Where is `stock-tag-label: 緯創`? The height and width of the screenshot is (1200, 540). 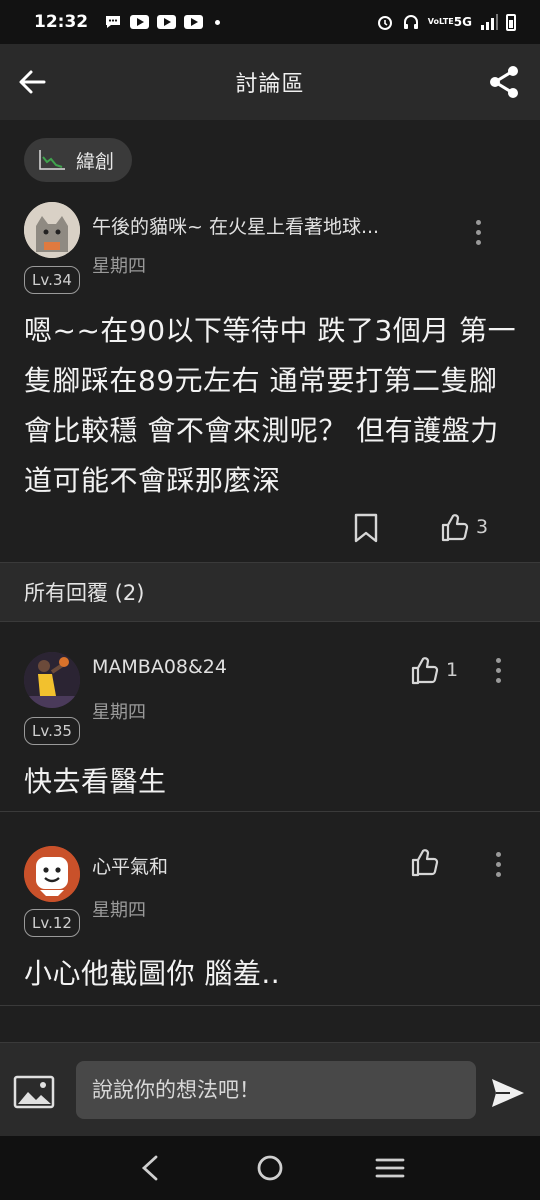
stock-tag-label: 緯創 is located at coordinates (95, 161).